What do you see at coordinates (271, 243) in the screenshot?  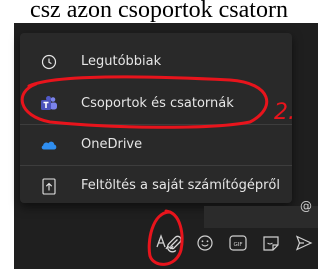 I see `sticker-icon` at bounding box center [271, 243].